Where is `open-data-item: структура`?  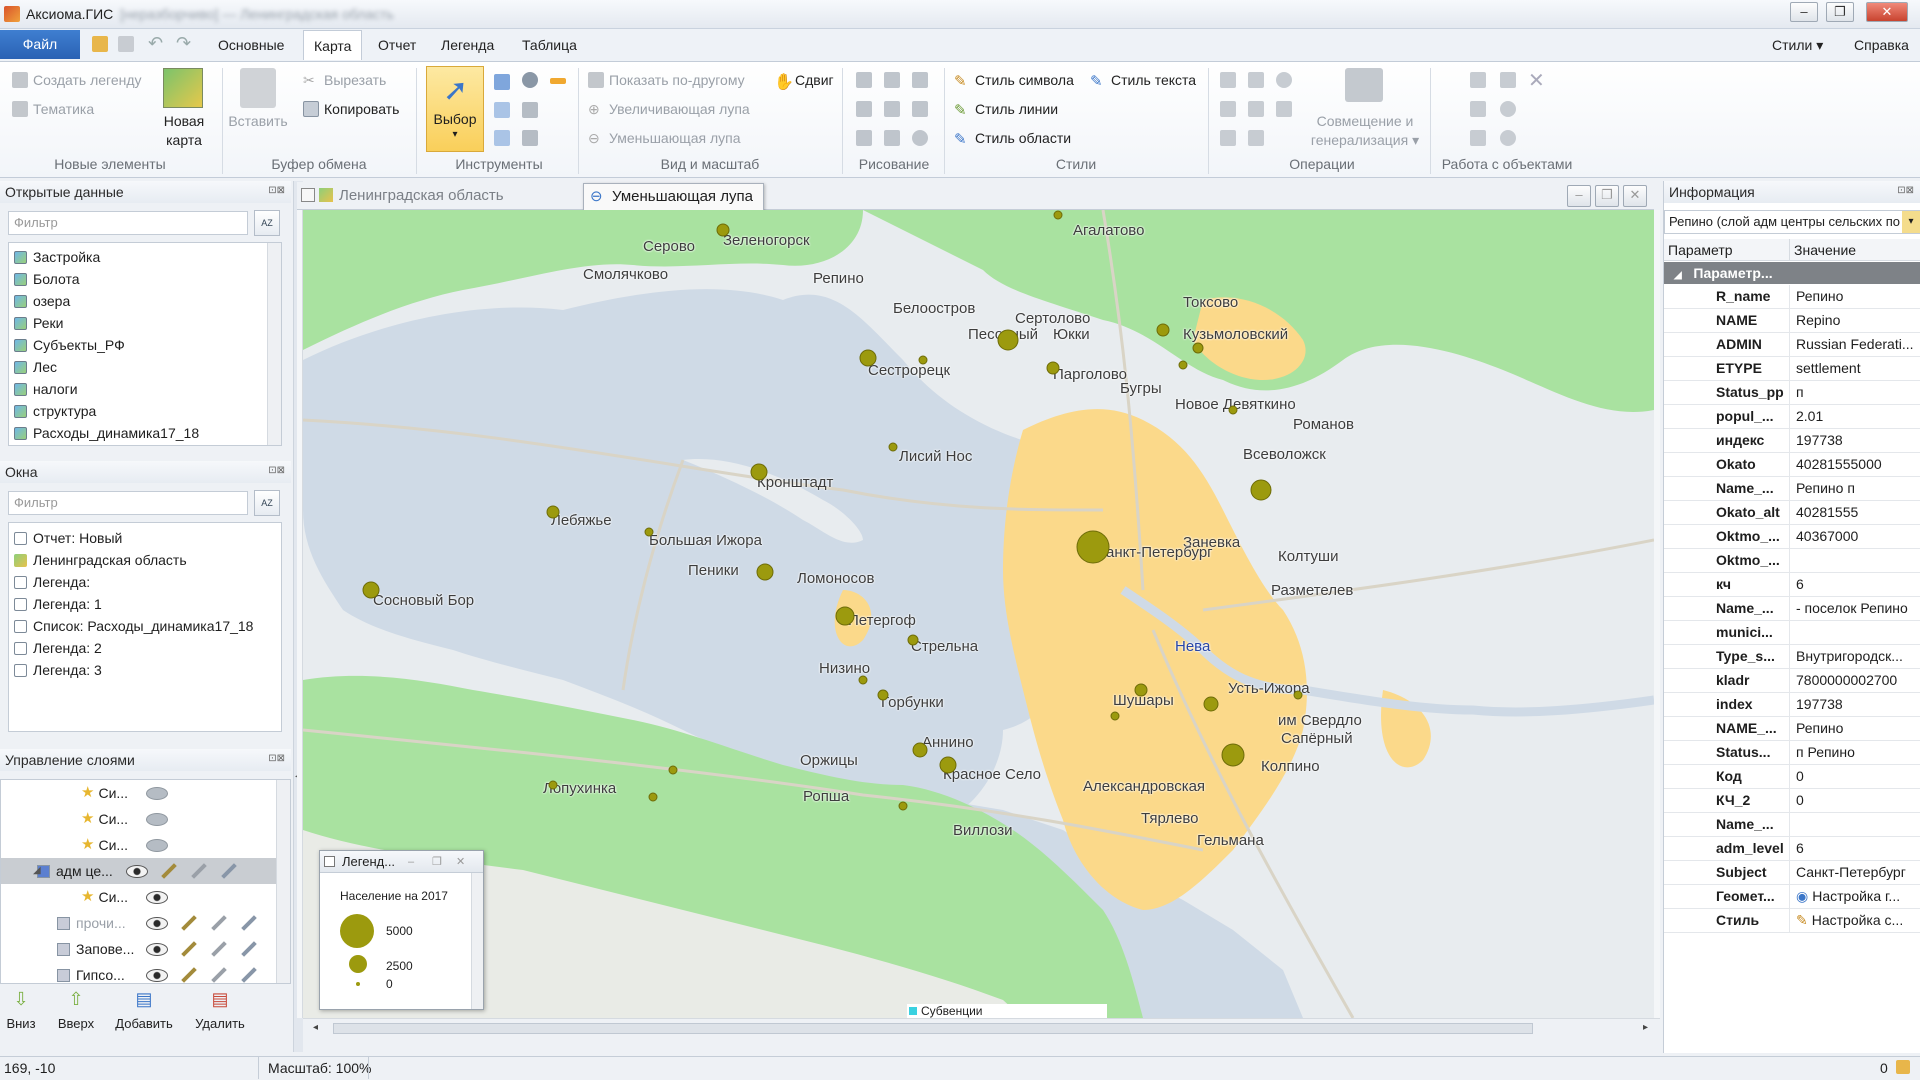
open-data-item: структура is located at coordinates (145, 411).